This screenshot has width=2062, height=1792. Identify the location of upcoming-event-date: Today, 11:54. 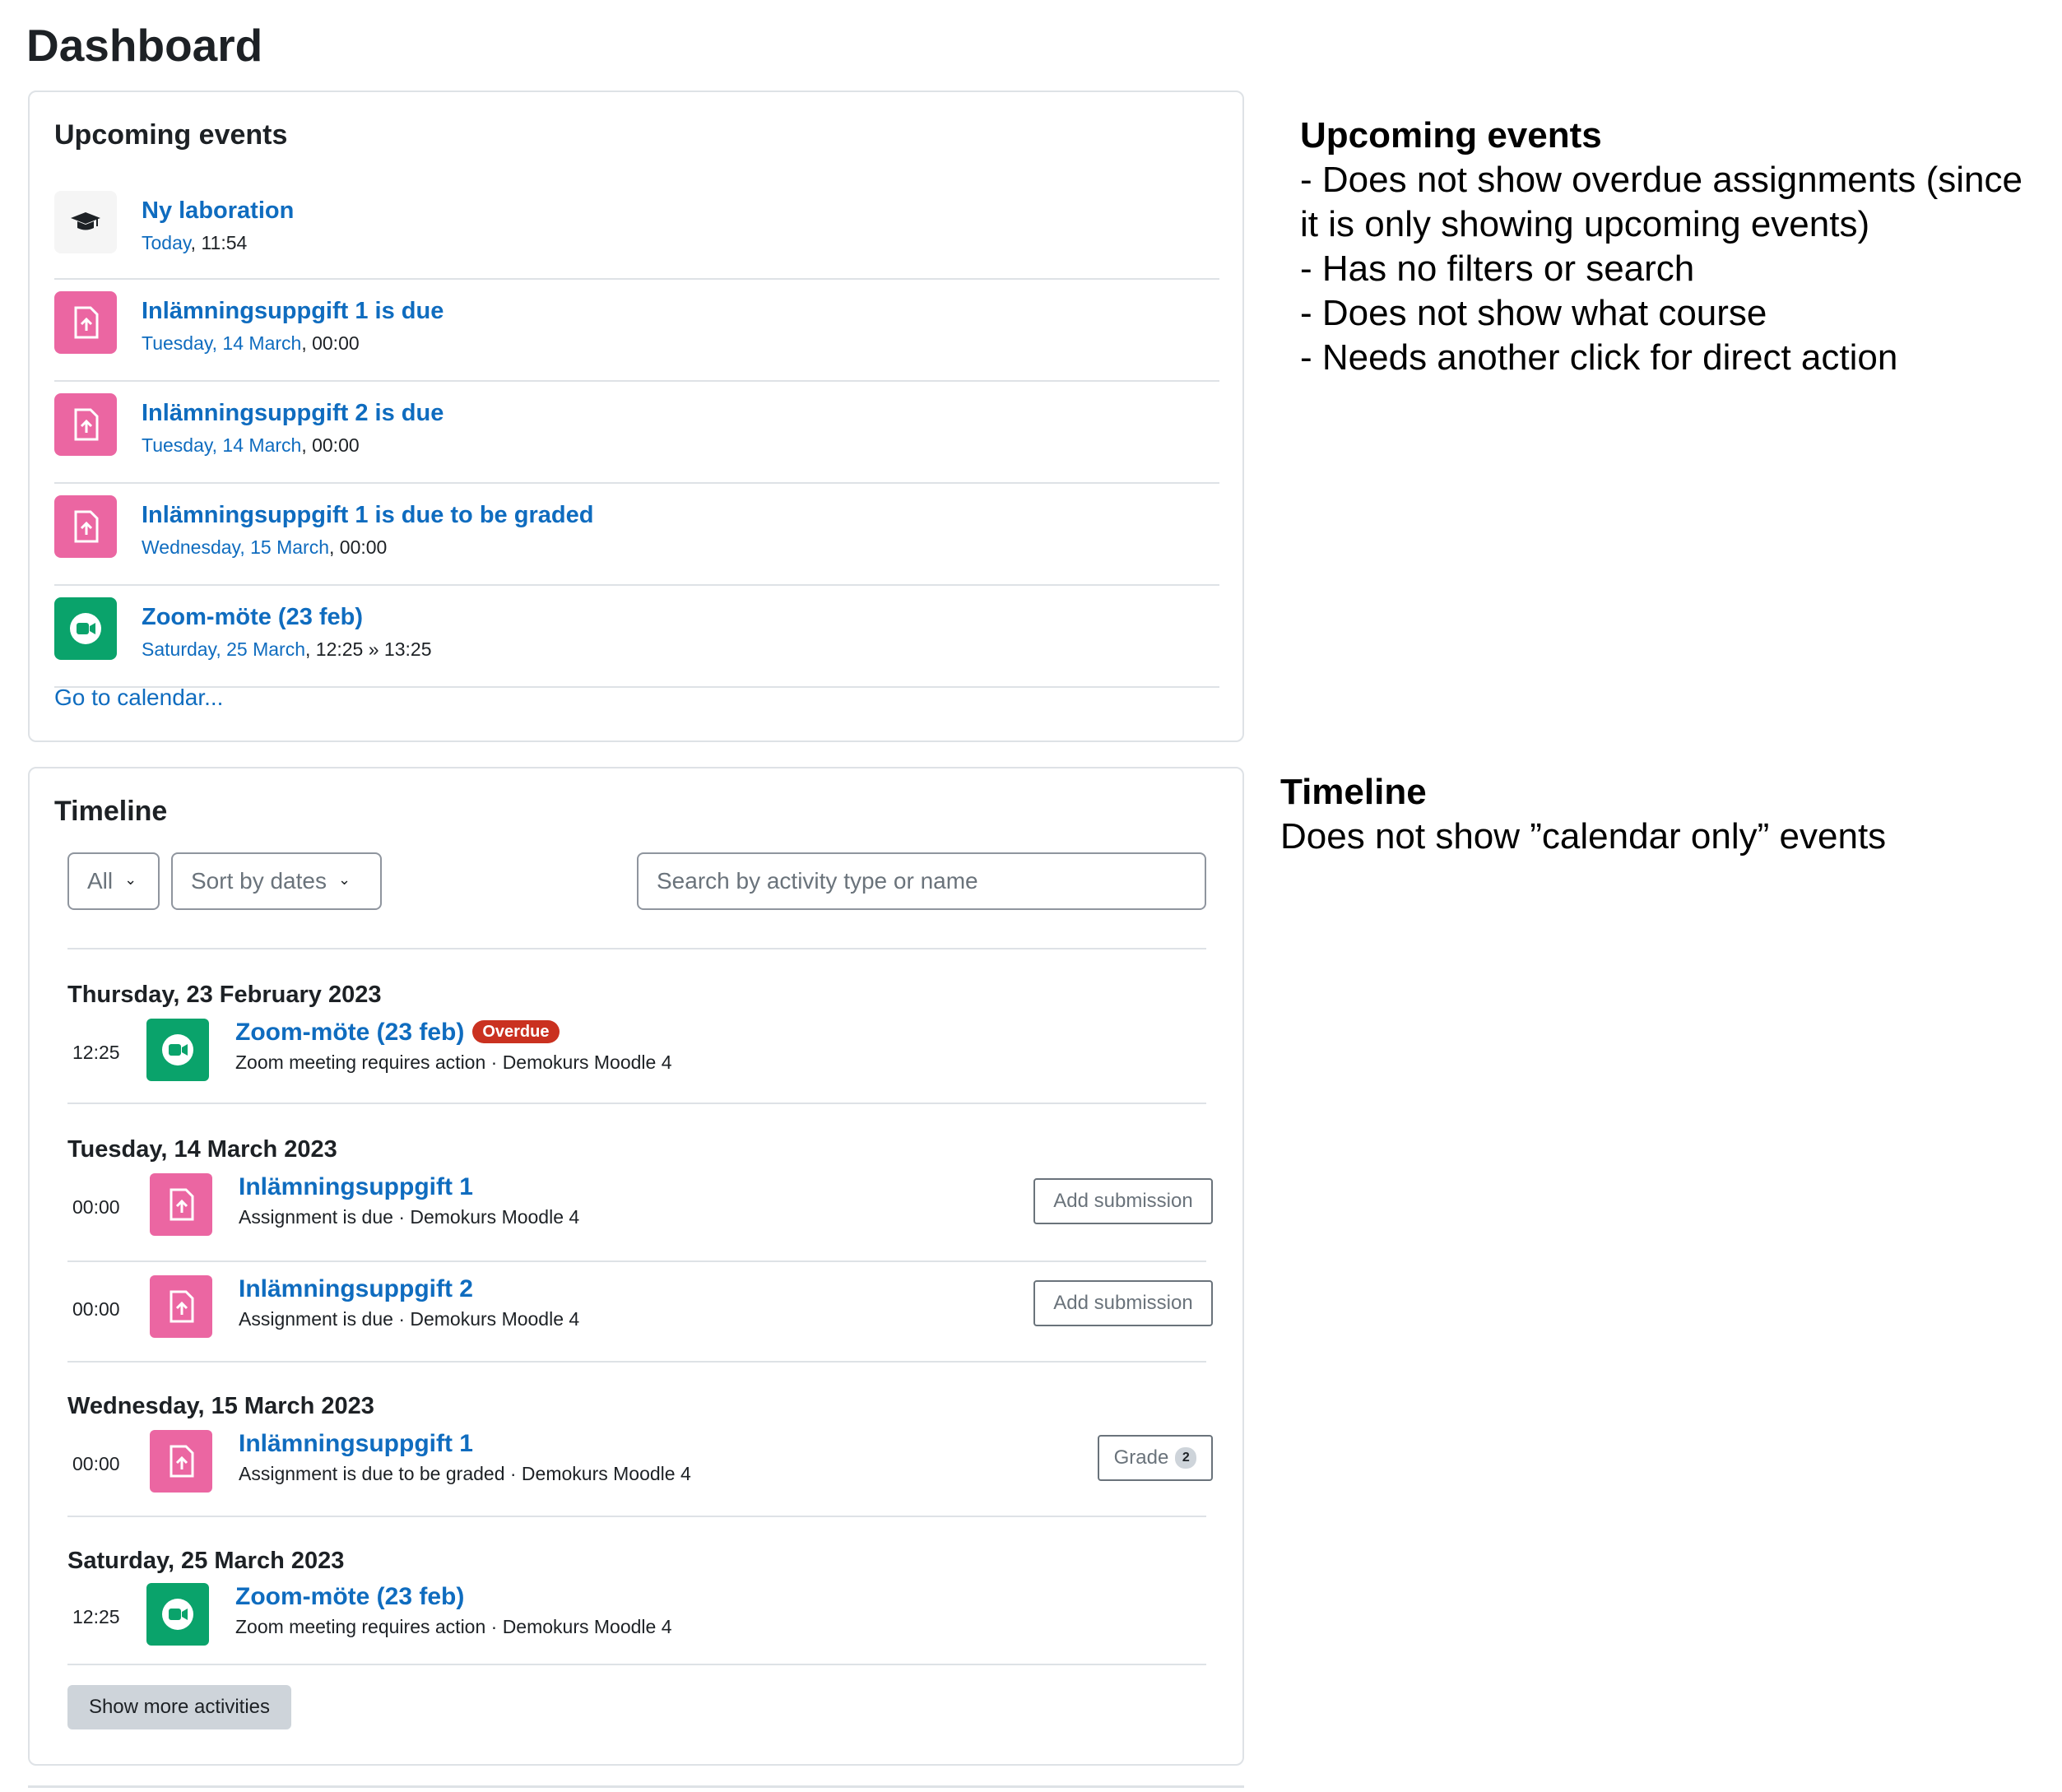
(194, 243).